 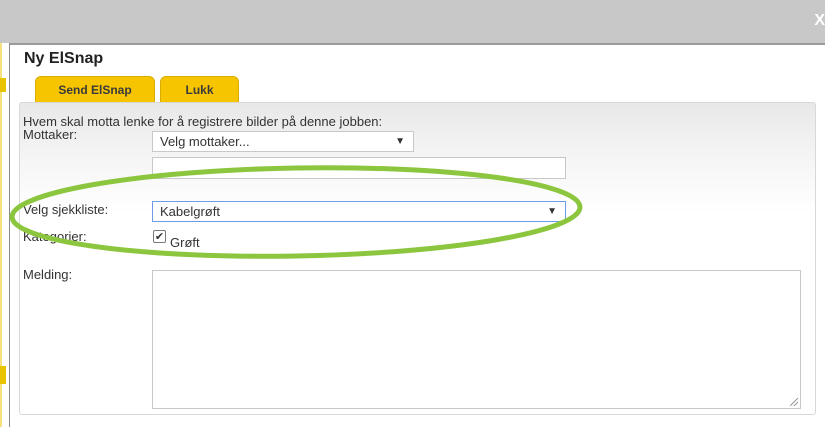 I want to click on window-titlebar: X, so click(x=412, y=21).